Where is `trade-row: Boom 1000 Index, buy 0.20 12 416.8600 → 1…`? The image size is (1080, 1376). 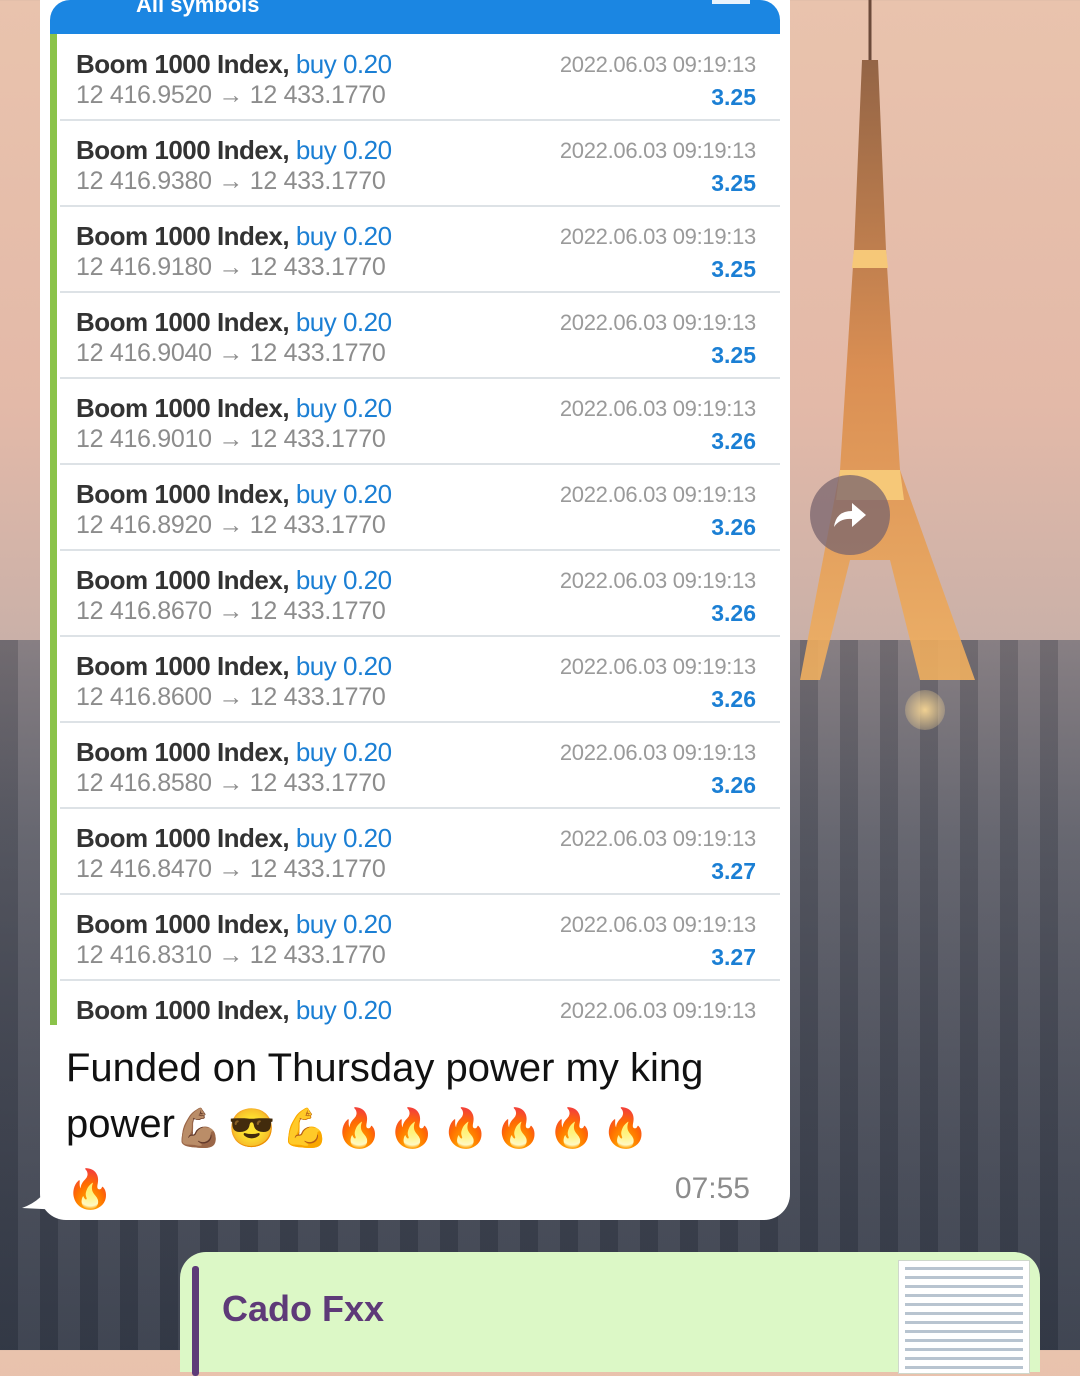 trade-row: Boom 1000 Index, buy 0.20 12 416.8600 → 1… is located at coordinates (420, 680).